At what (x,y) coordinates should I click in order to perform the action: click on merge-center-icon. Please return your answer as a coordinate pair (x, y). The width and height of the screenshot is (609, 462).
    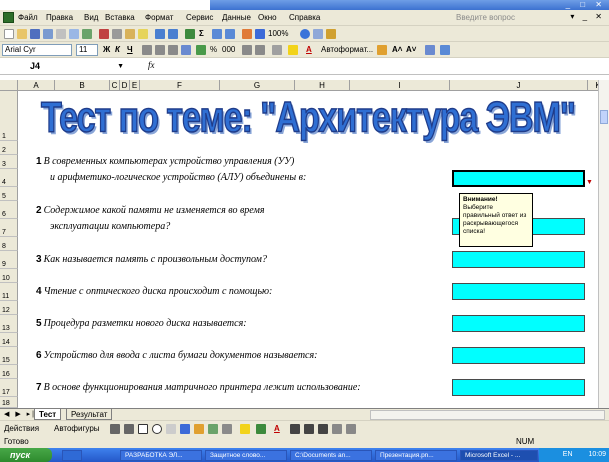
    Looking at the image, I should click on (186, 50).